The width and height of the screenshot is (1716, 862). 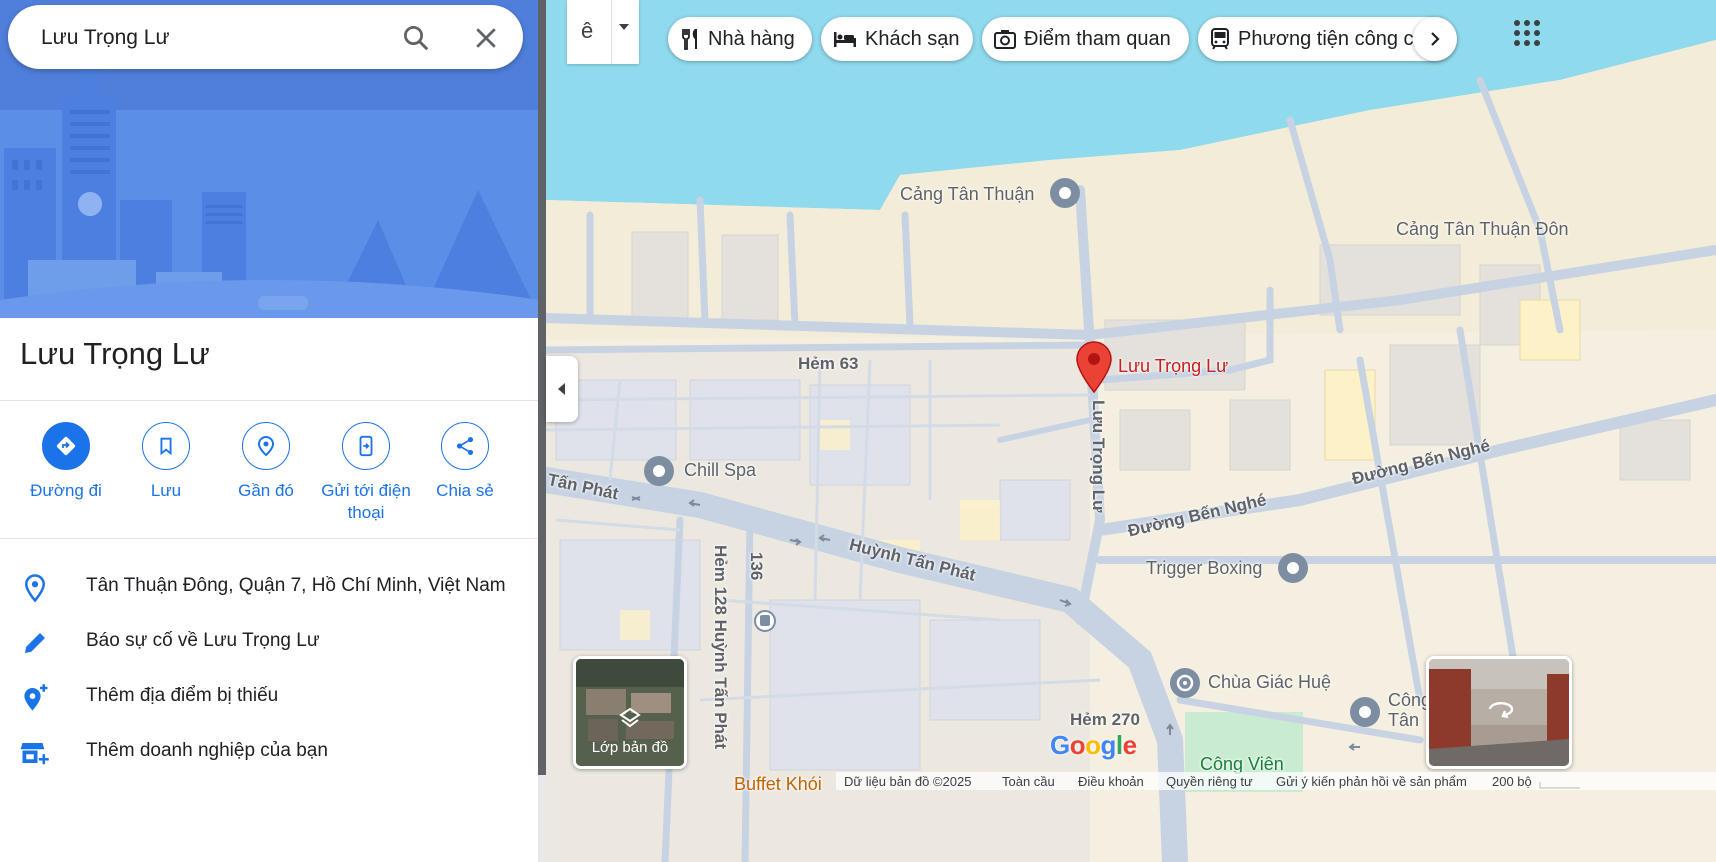 I want to click on road-label: Hẻm 63, so click(x=828, y=363).